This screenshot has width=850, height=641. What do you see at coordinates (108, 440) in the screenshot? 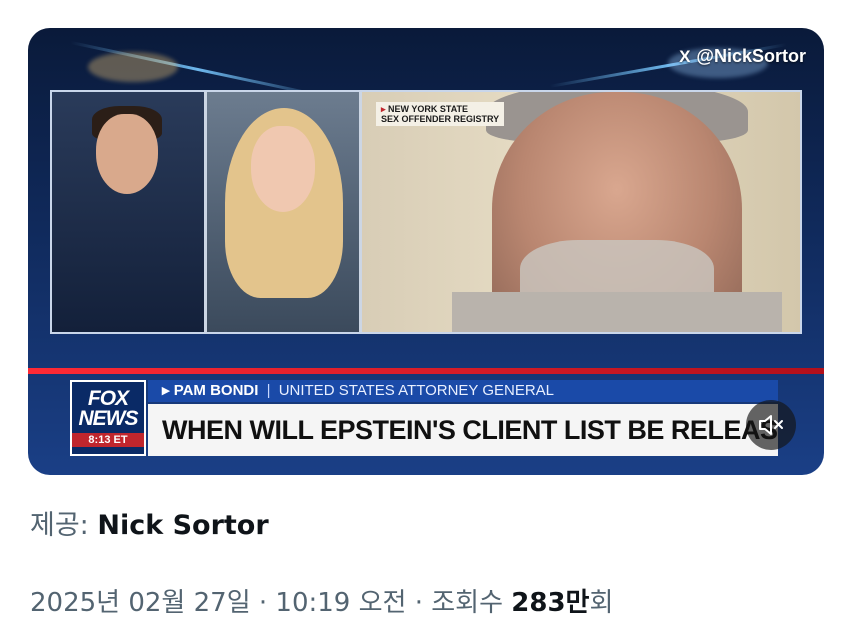
I see `fox-clock: 8:13 ET` at bounding box center [108, 440].